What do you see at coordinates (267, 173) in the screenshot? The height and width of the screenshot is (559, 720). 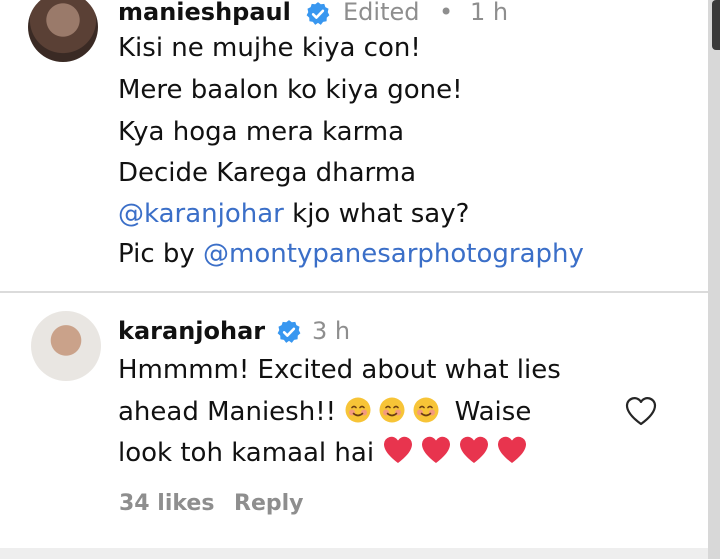 I see `comment-line: Decide Karega dharma` at bounding box center [267, 173].